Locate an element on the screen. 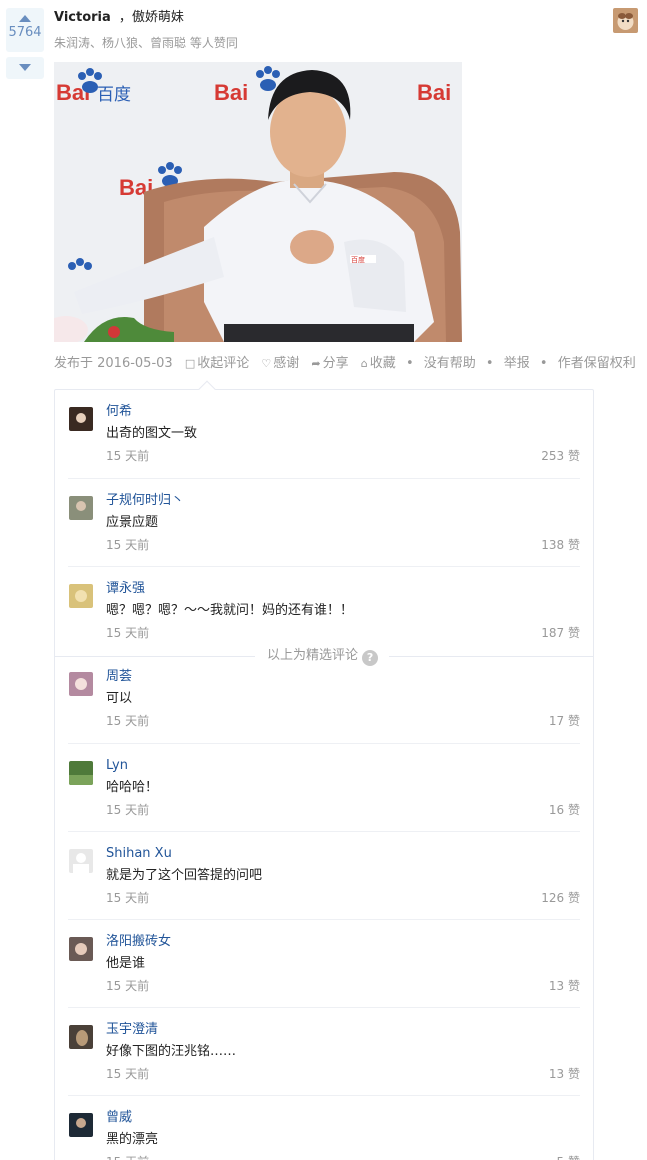 This screenshot has height=1160, width=647. comment-author: 谭永强 is located at coordinates (125, 589).